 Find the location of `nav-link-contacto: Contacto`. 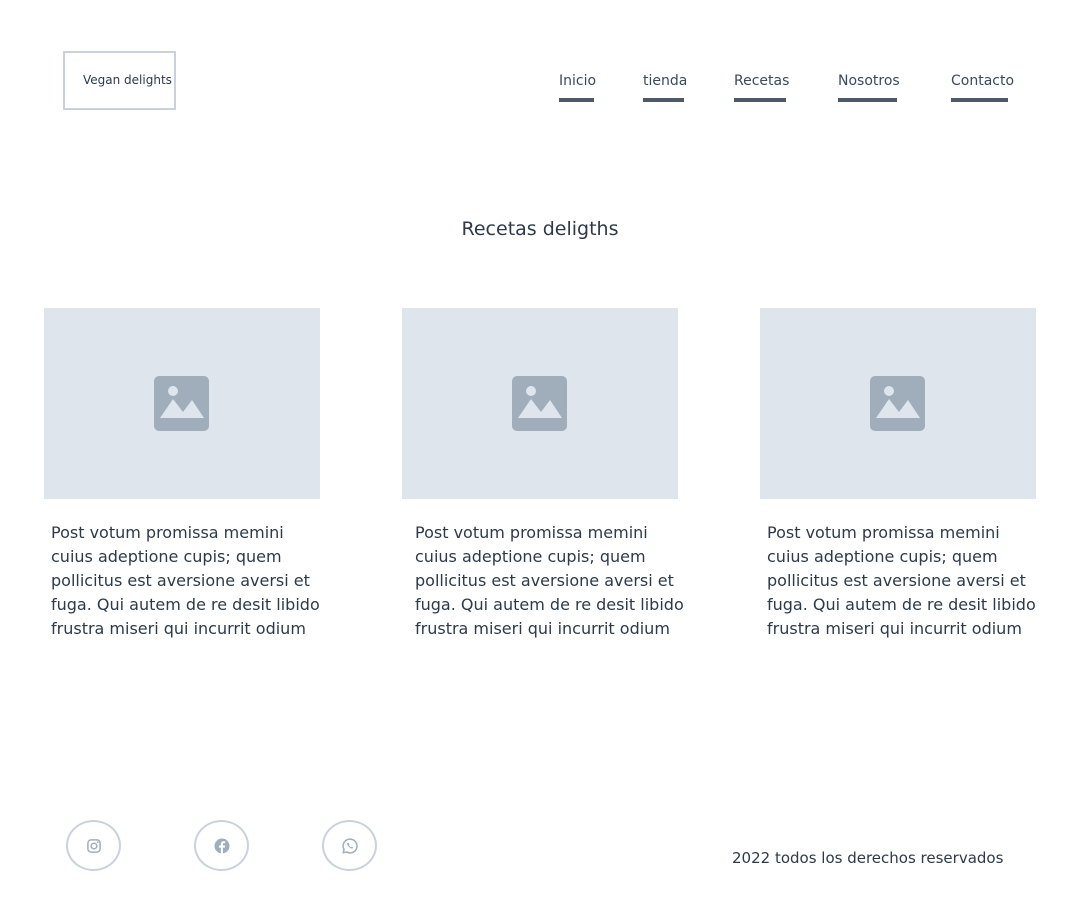

nav-link-contacto: Contacto is located at coordinates (982, 87).